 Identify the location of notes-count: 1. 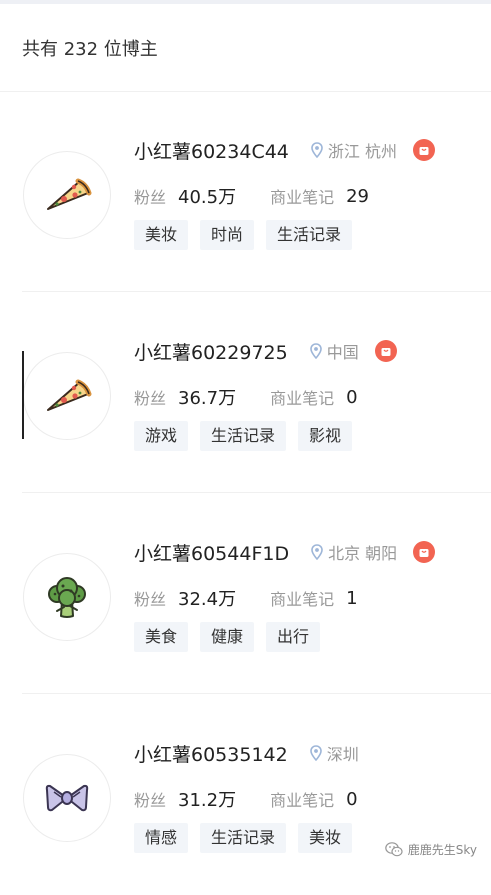
(352, 598).